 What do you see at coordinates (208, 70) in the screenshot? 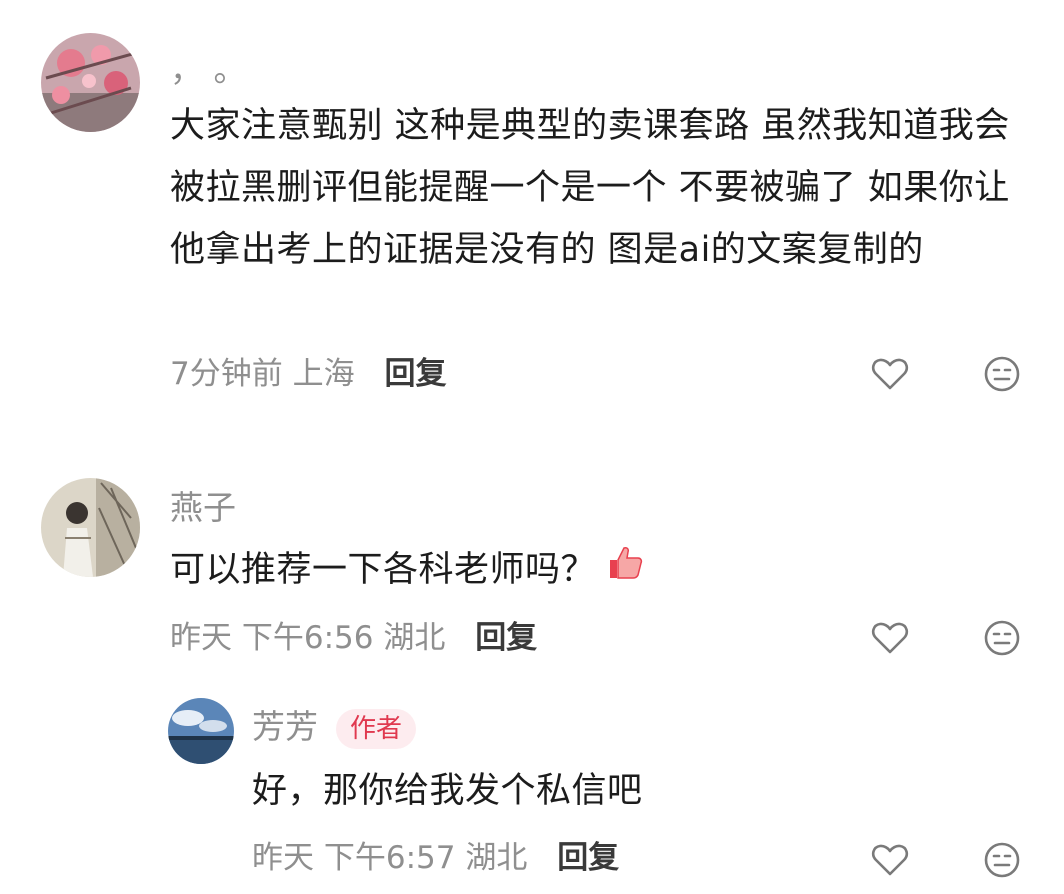
I see `username: ， 。` at bounding box center [208, 70].